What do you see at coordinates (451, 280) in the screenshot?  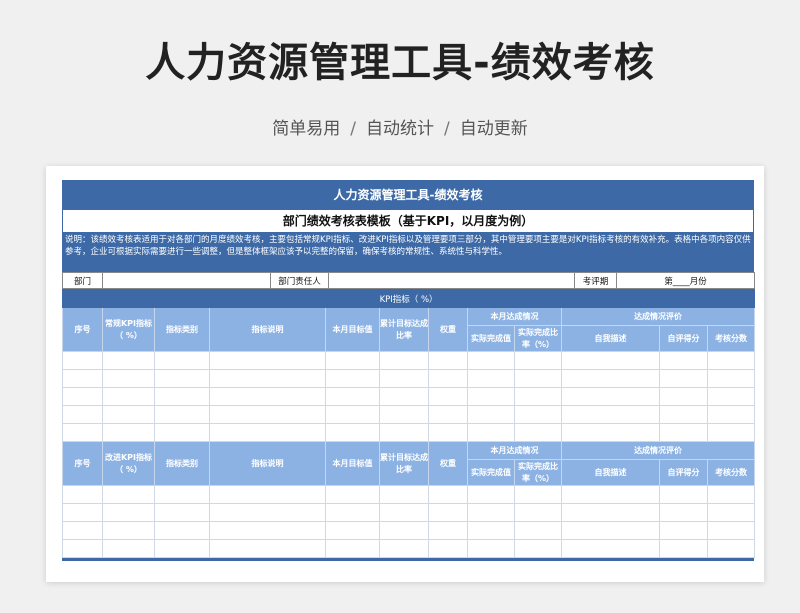 I see `owner-value-cell` at bounding box center [451, 280].